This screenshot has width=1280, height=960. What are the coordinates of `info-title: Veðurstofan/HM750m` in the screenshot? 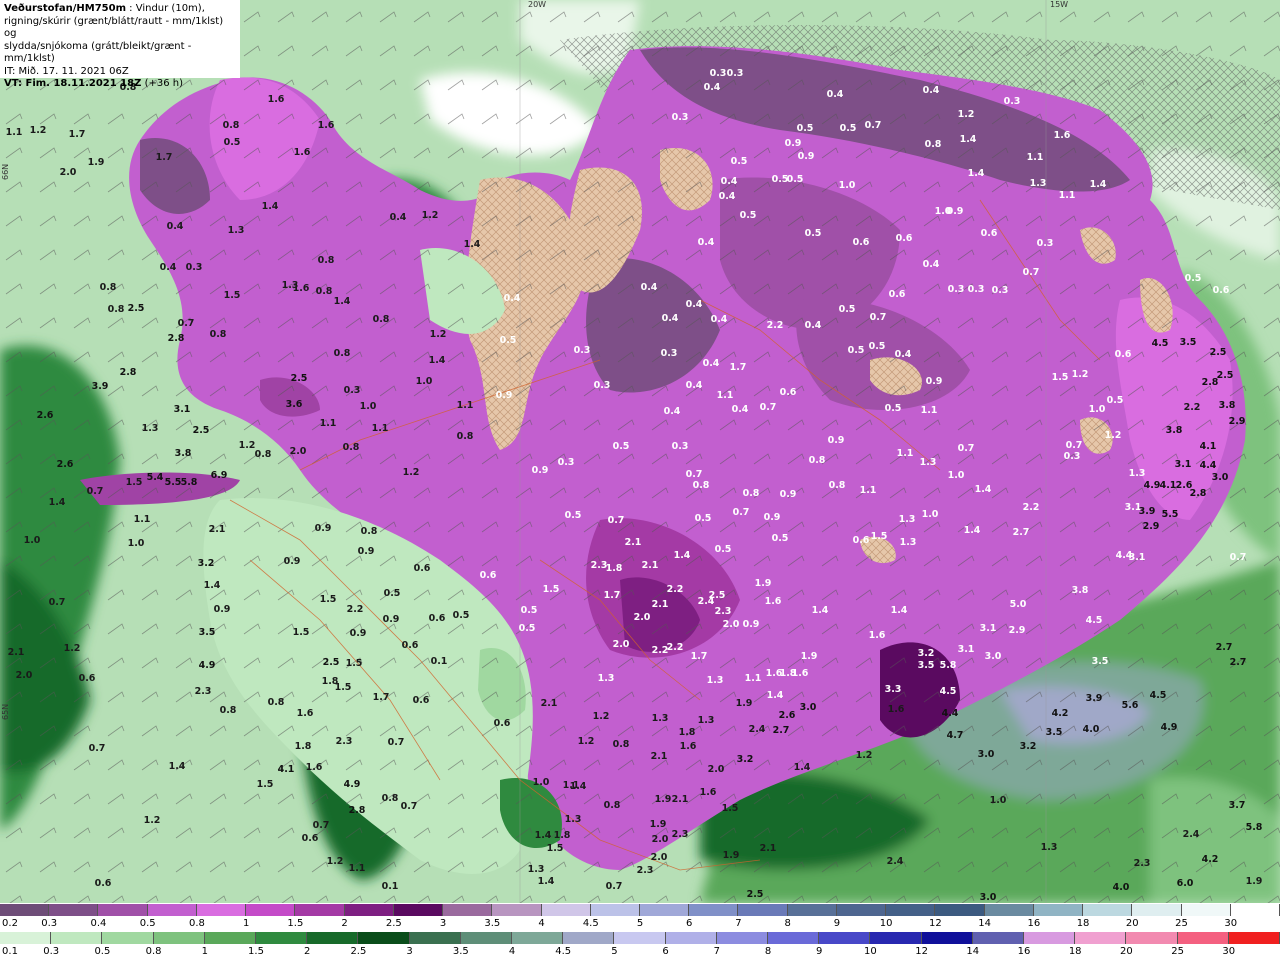 It's located at (65, 8).